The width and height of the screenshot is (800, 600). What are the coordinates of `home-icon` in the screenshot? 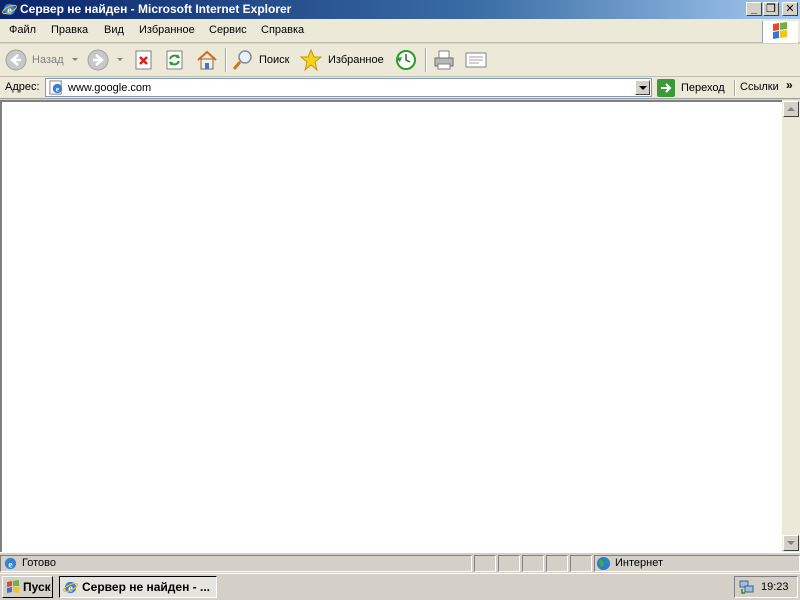 It's located at (207, 60).